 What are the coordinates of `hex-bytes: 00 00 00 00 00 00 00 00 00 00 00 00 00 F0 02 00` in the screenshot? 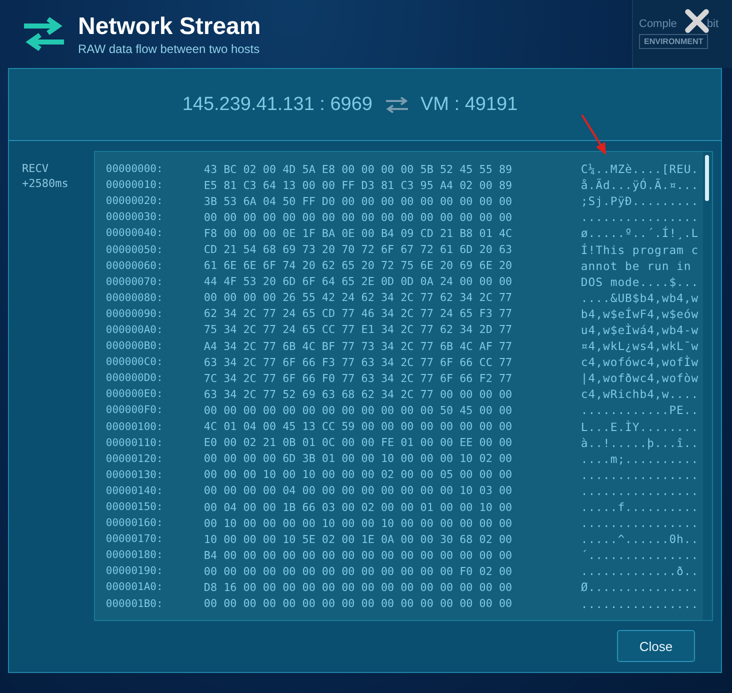 It's located at (359, 571).